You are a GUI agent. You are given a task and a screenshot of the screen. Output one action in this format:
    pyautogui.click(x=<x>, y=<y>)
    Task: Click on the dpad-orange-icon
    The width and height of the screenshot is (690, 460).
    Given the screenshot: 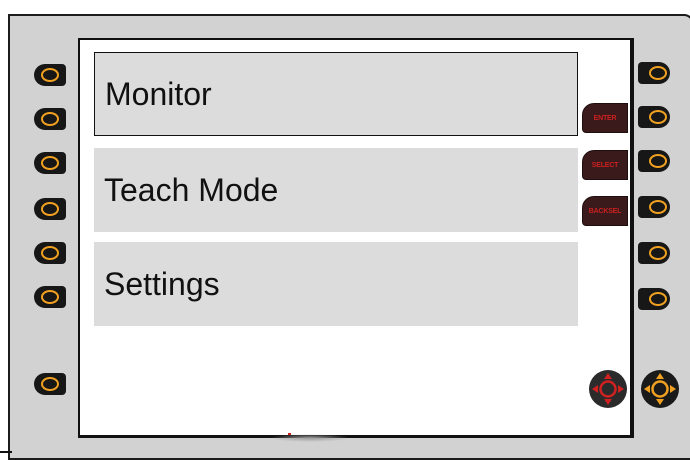 What is the action you would take?
    pyautogui.click(x=660, y=389)
    